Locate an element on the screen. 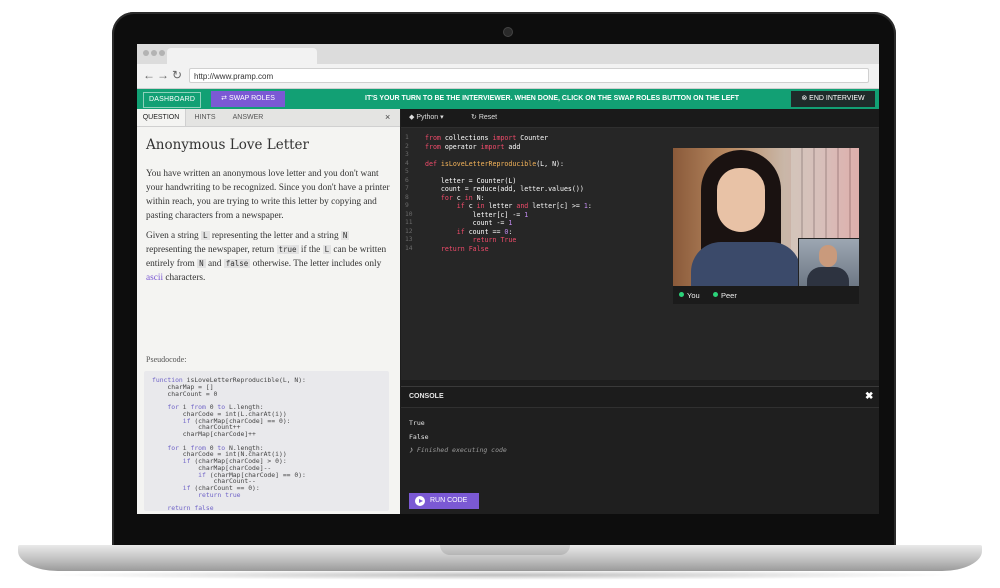 The width and height of the screenshot is (1000, 588). language-label: Python is located at coordinates (427, 117).